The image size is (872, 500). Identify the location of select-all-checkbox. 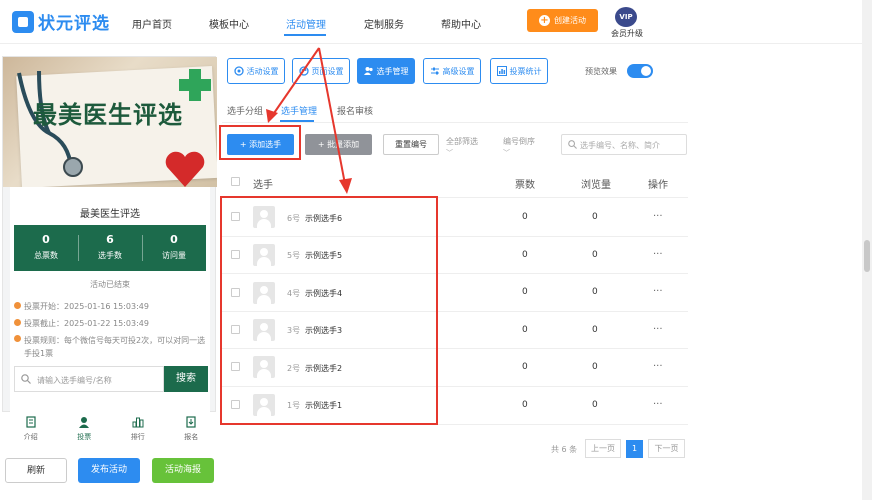
(235, 181).